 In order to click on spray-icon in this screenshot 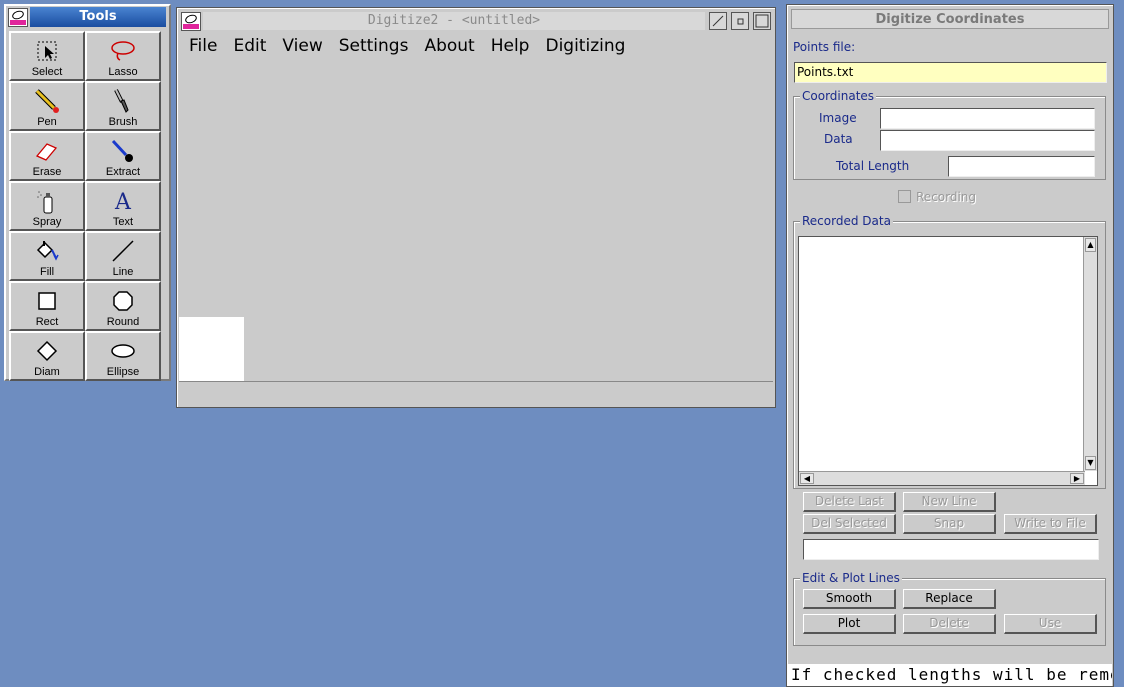, I will do `click(45, 202)`.